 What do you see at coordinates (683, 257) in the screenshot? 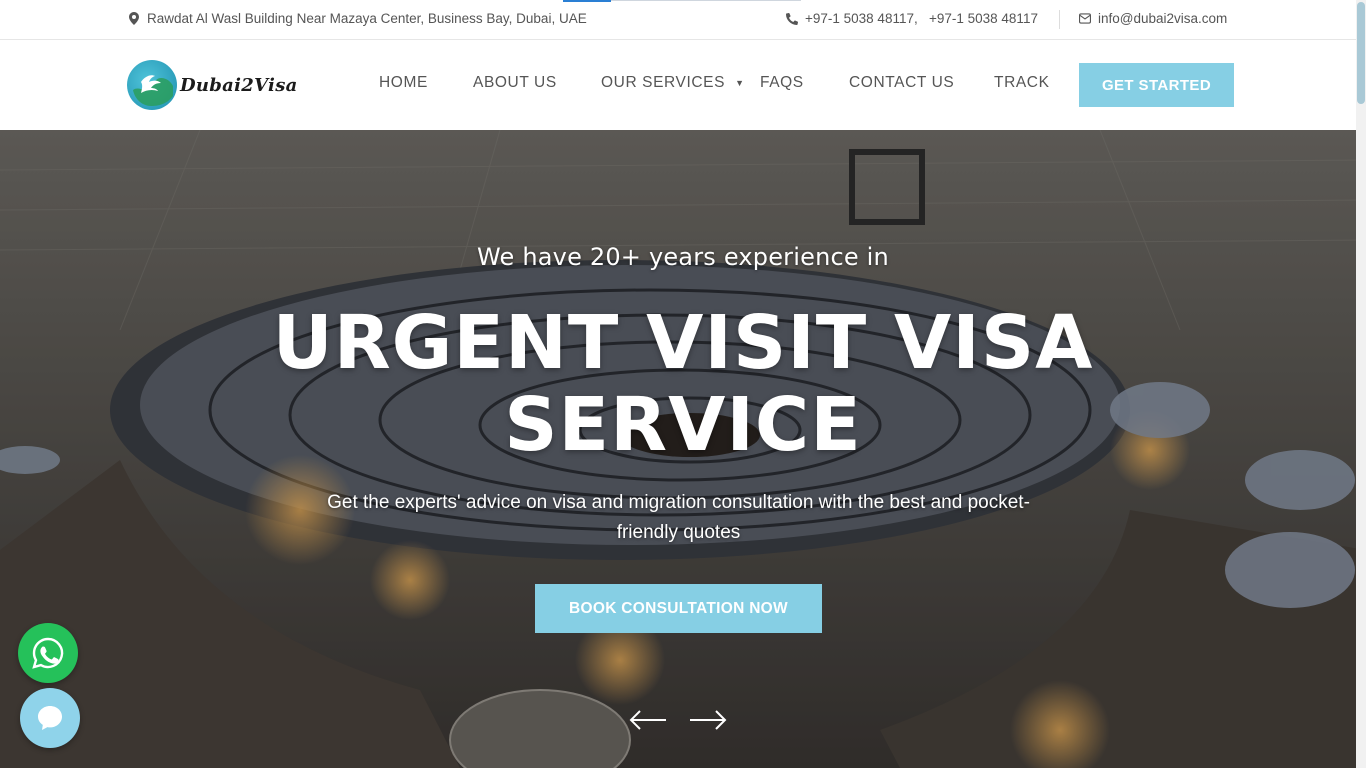
I see `hero-subtitle: We have 20+ years experience in` at bounding box center [683, 257].